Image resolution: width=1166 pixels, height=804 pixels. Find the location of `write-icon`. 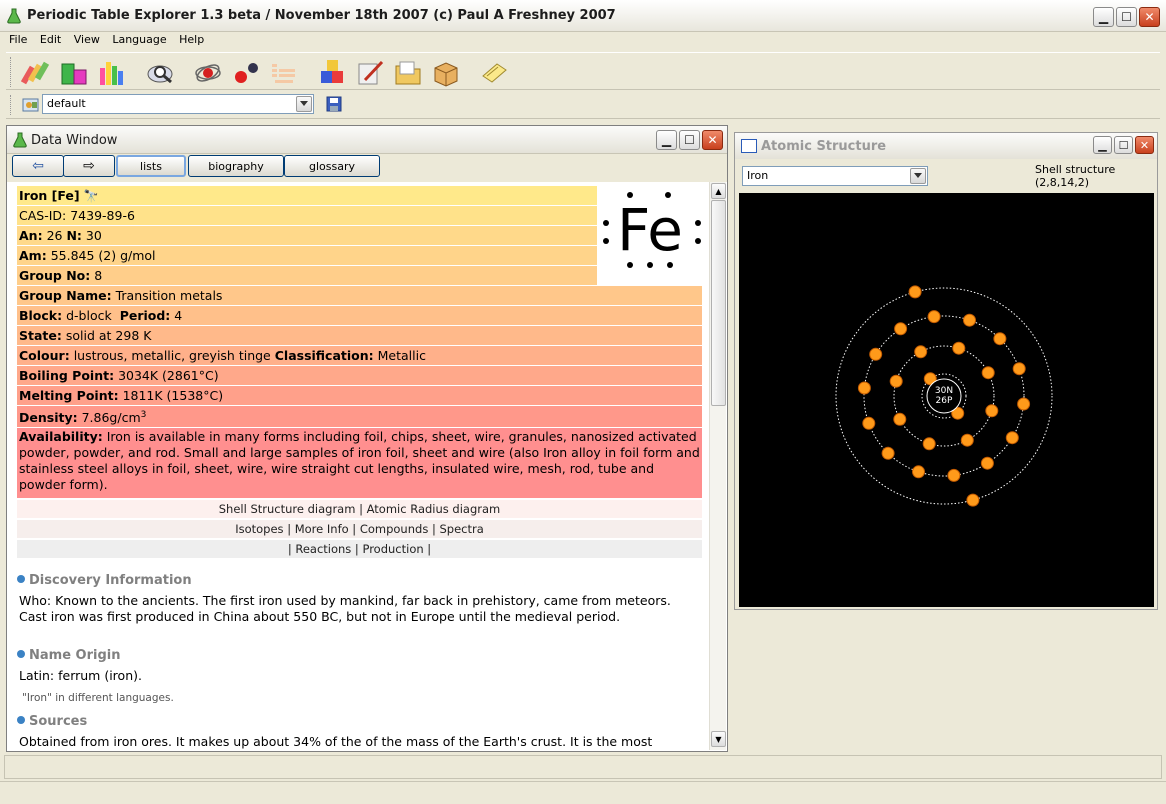

write-icon is located at coordinates (370, 73).